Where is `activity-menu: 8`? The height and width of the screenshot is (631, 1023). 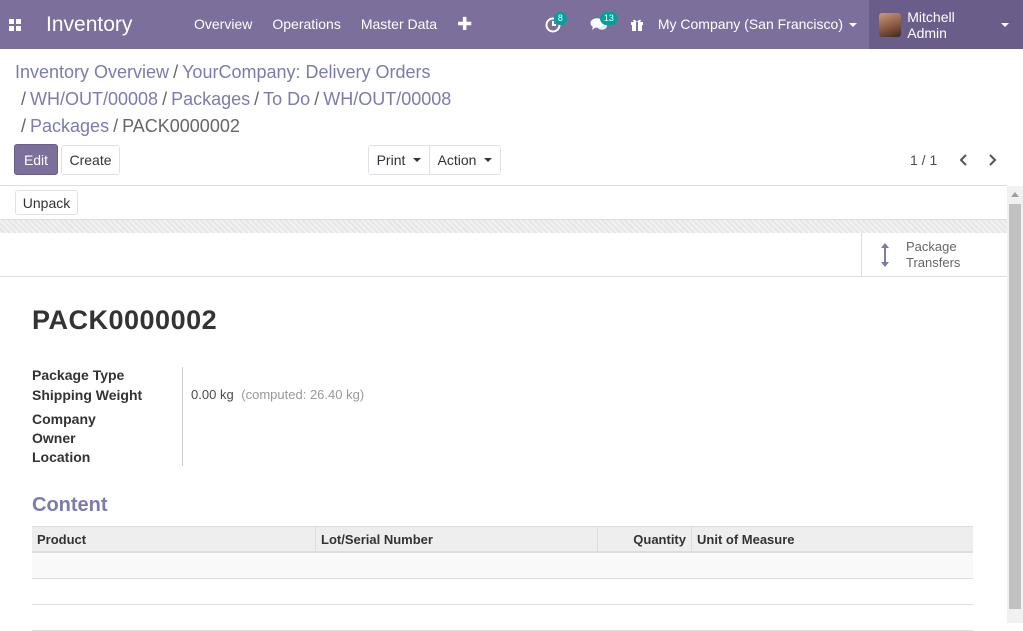 activity-menu: 8 is located at coordinates (553, 24).